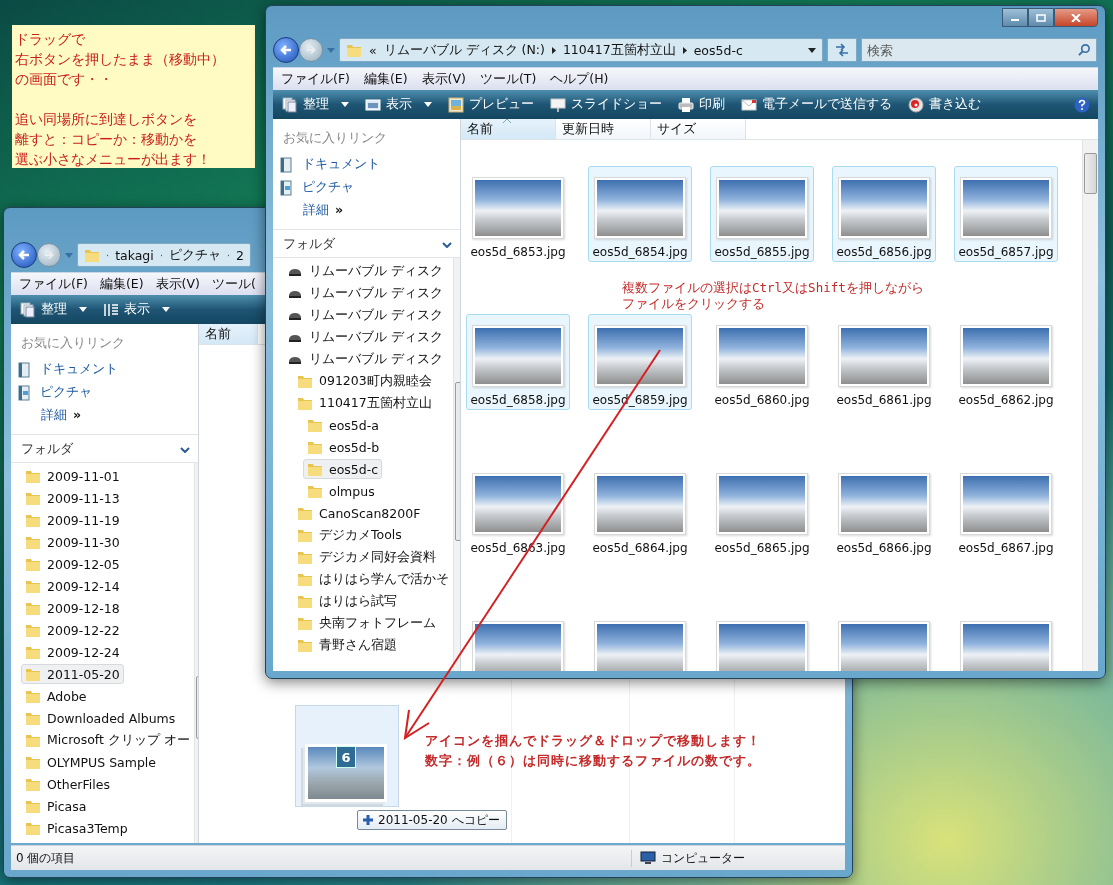 The image size is (1113, 885). What do you see at coordinates (343, 425) in the screenshot?
I see `tree-item: eos5d-a` at bounding box center [343, 425].